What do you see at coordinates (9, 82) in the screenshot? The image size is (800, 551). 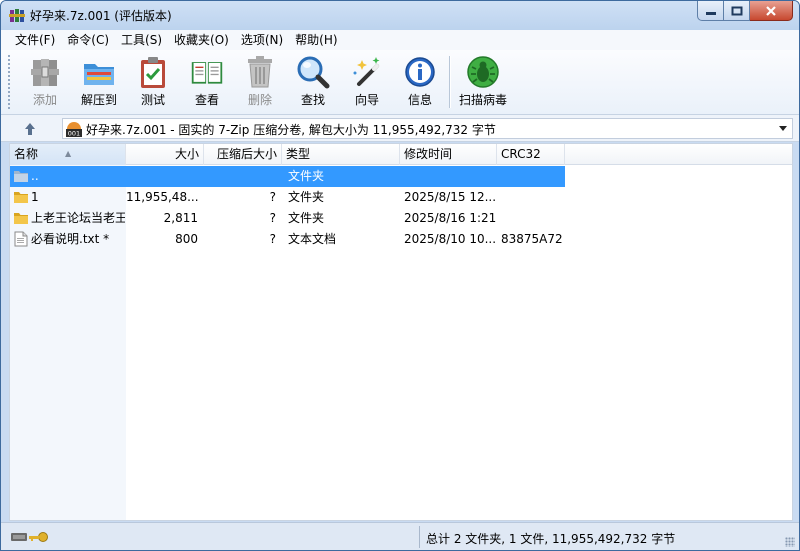 I see `toolbar-grip` at bounding box center [9, 82].